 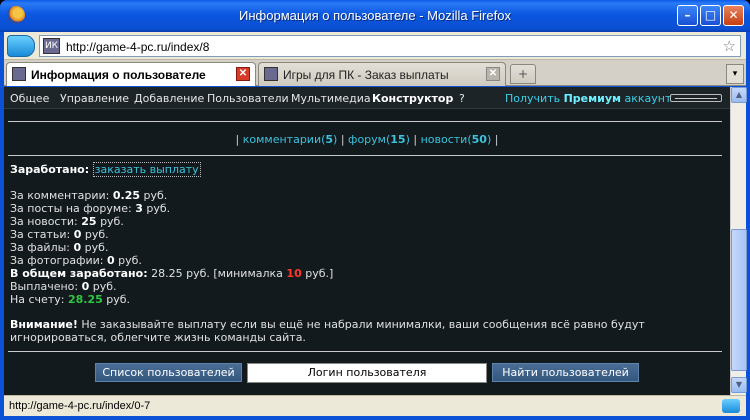 What do you see at coordinates (63, 286) in the screenshot?
I see `paid-line: Выплачено: 0 руб.` at bounding box center [63, 286].